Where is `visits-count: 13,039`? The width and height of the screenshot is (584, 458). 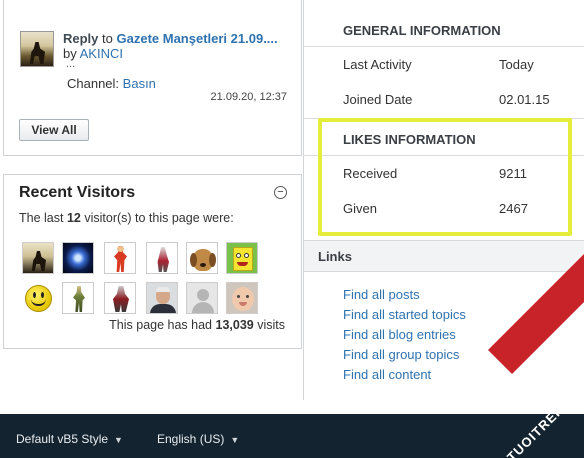 visits-count: 13,039 is located at coordinates (234, 325).